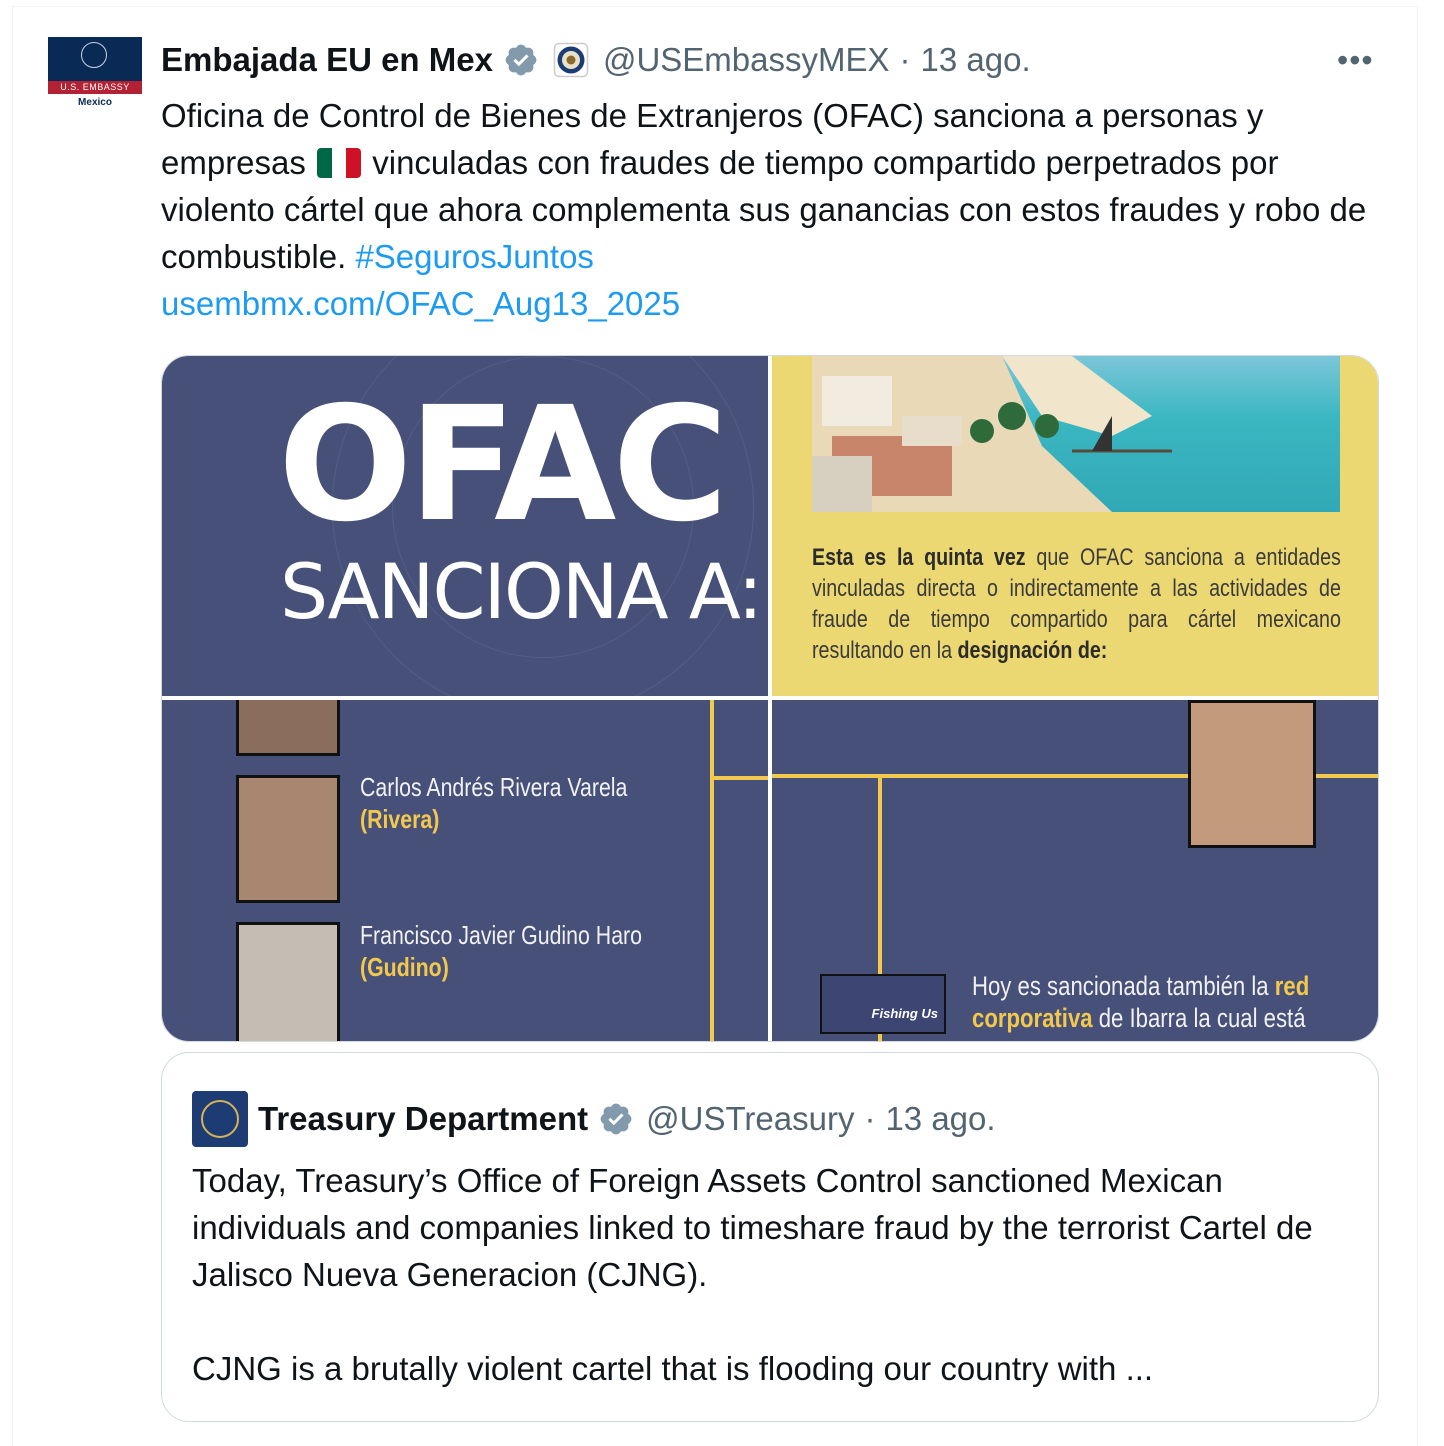 This screenshot has height=1446, width=1444. I want to click on network-line1-bold: red, so click(1292, 986).